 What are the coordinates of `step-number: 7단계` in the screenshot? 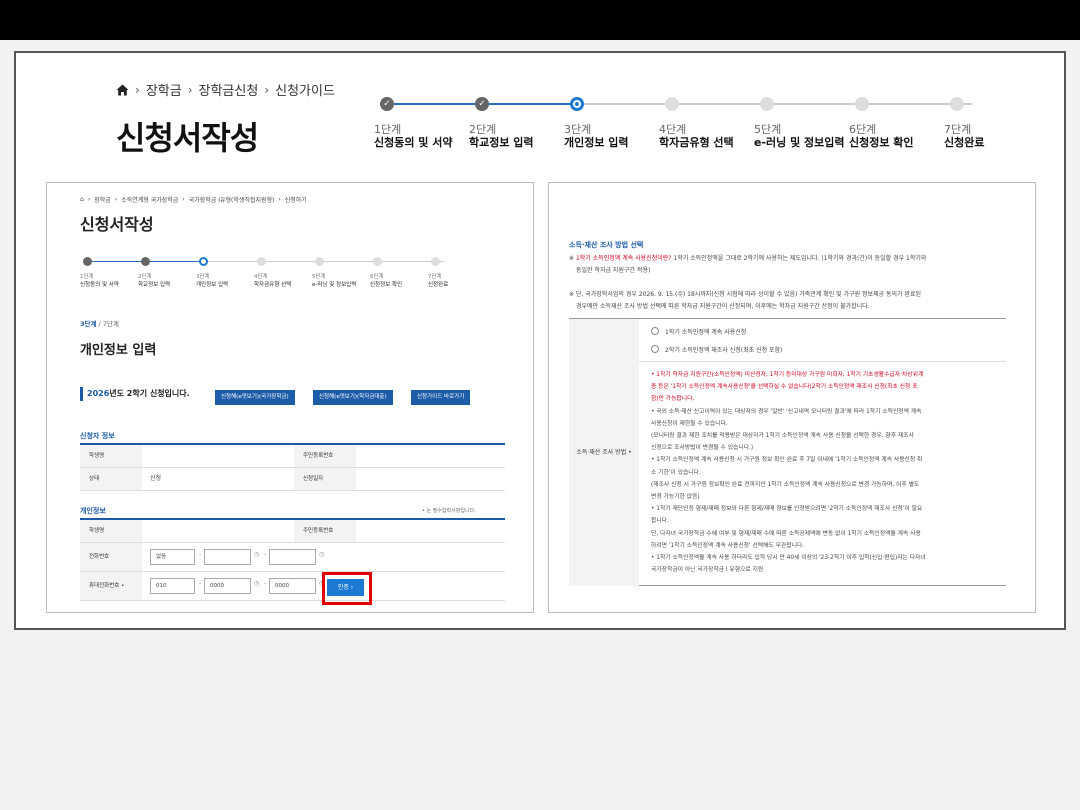 It's located at (435, 277).